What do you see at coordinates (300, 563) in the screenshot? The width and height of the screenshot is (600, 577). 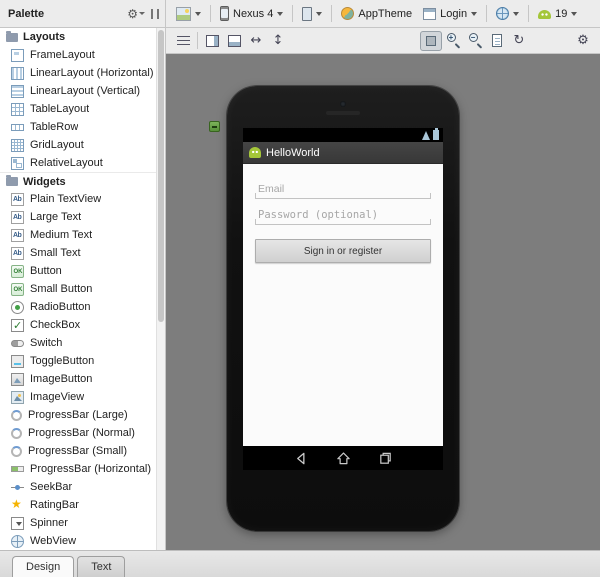 I see `editor-mode-tabs: Design Text` at bounding box center [300, 563].